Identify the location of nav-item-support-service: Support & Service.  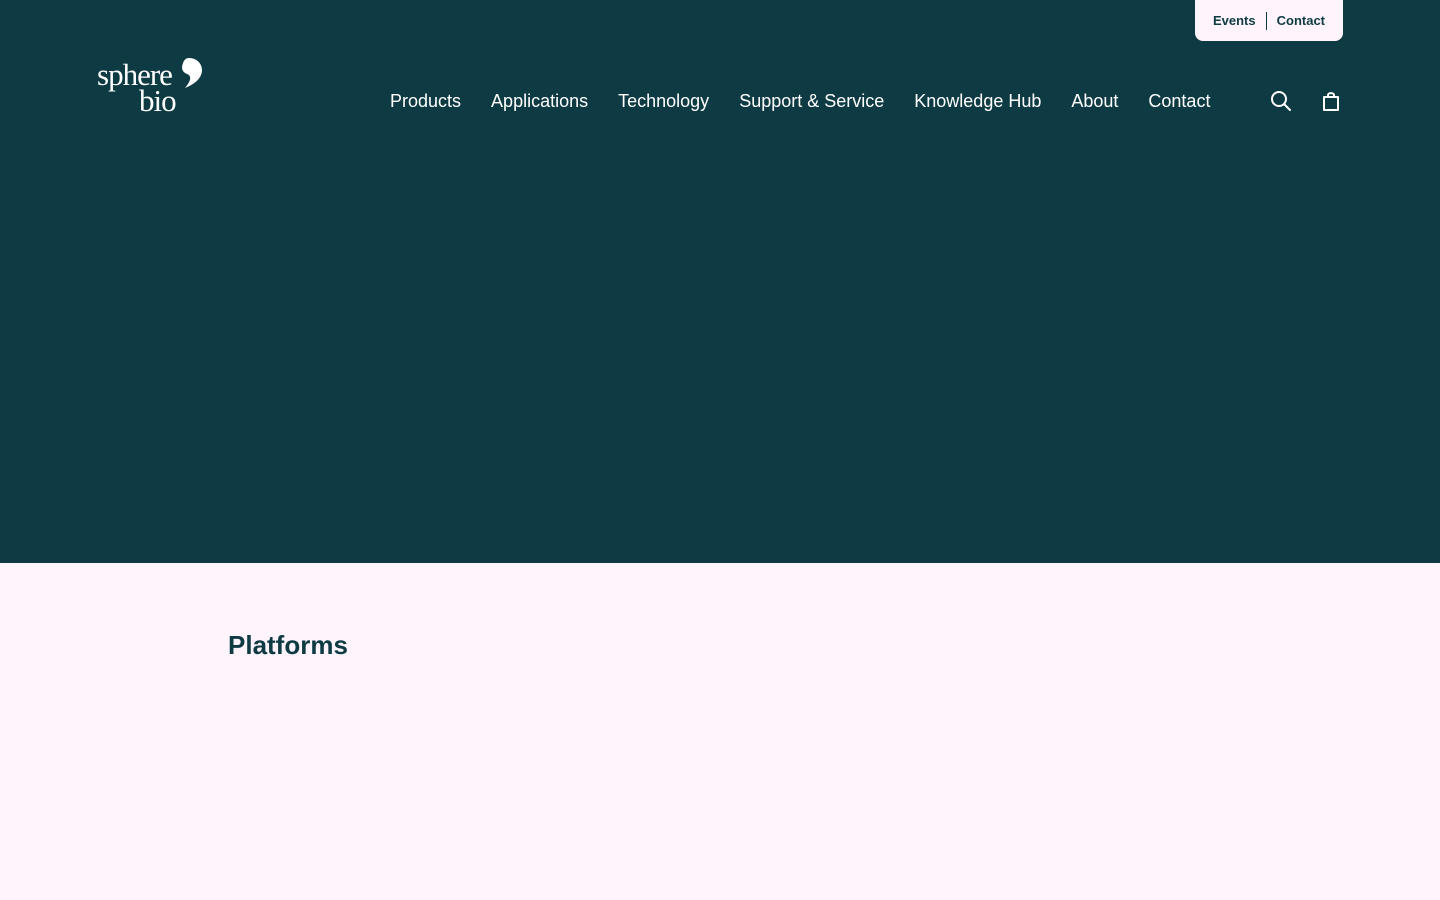
(811, 101).